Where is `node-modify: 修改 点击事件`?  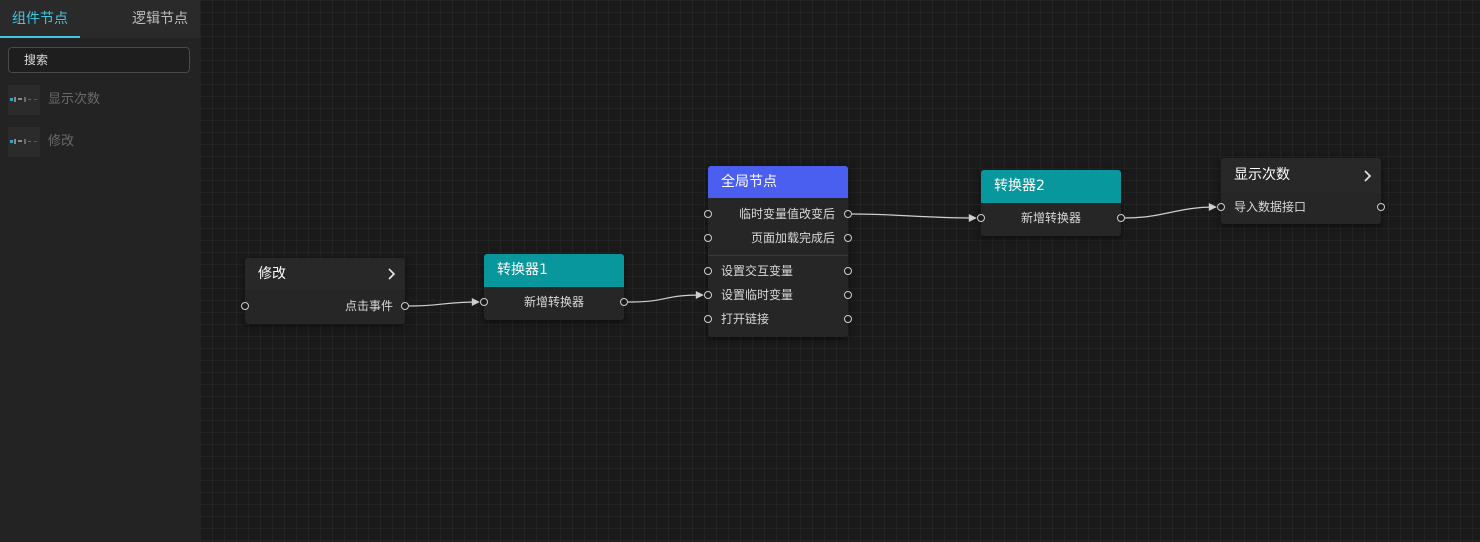 node-modify: 修改 点击事件 is located at coordinates (325, 291).